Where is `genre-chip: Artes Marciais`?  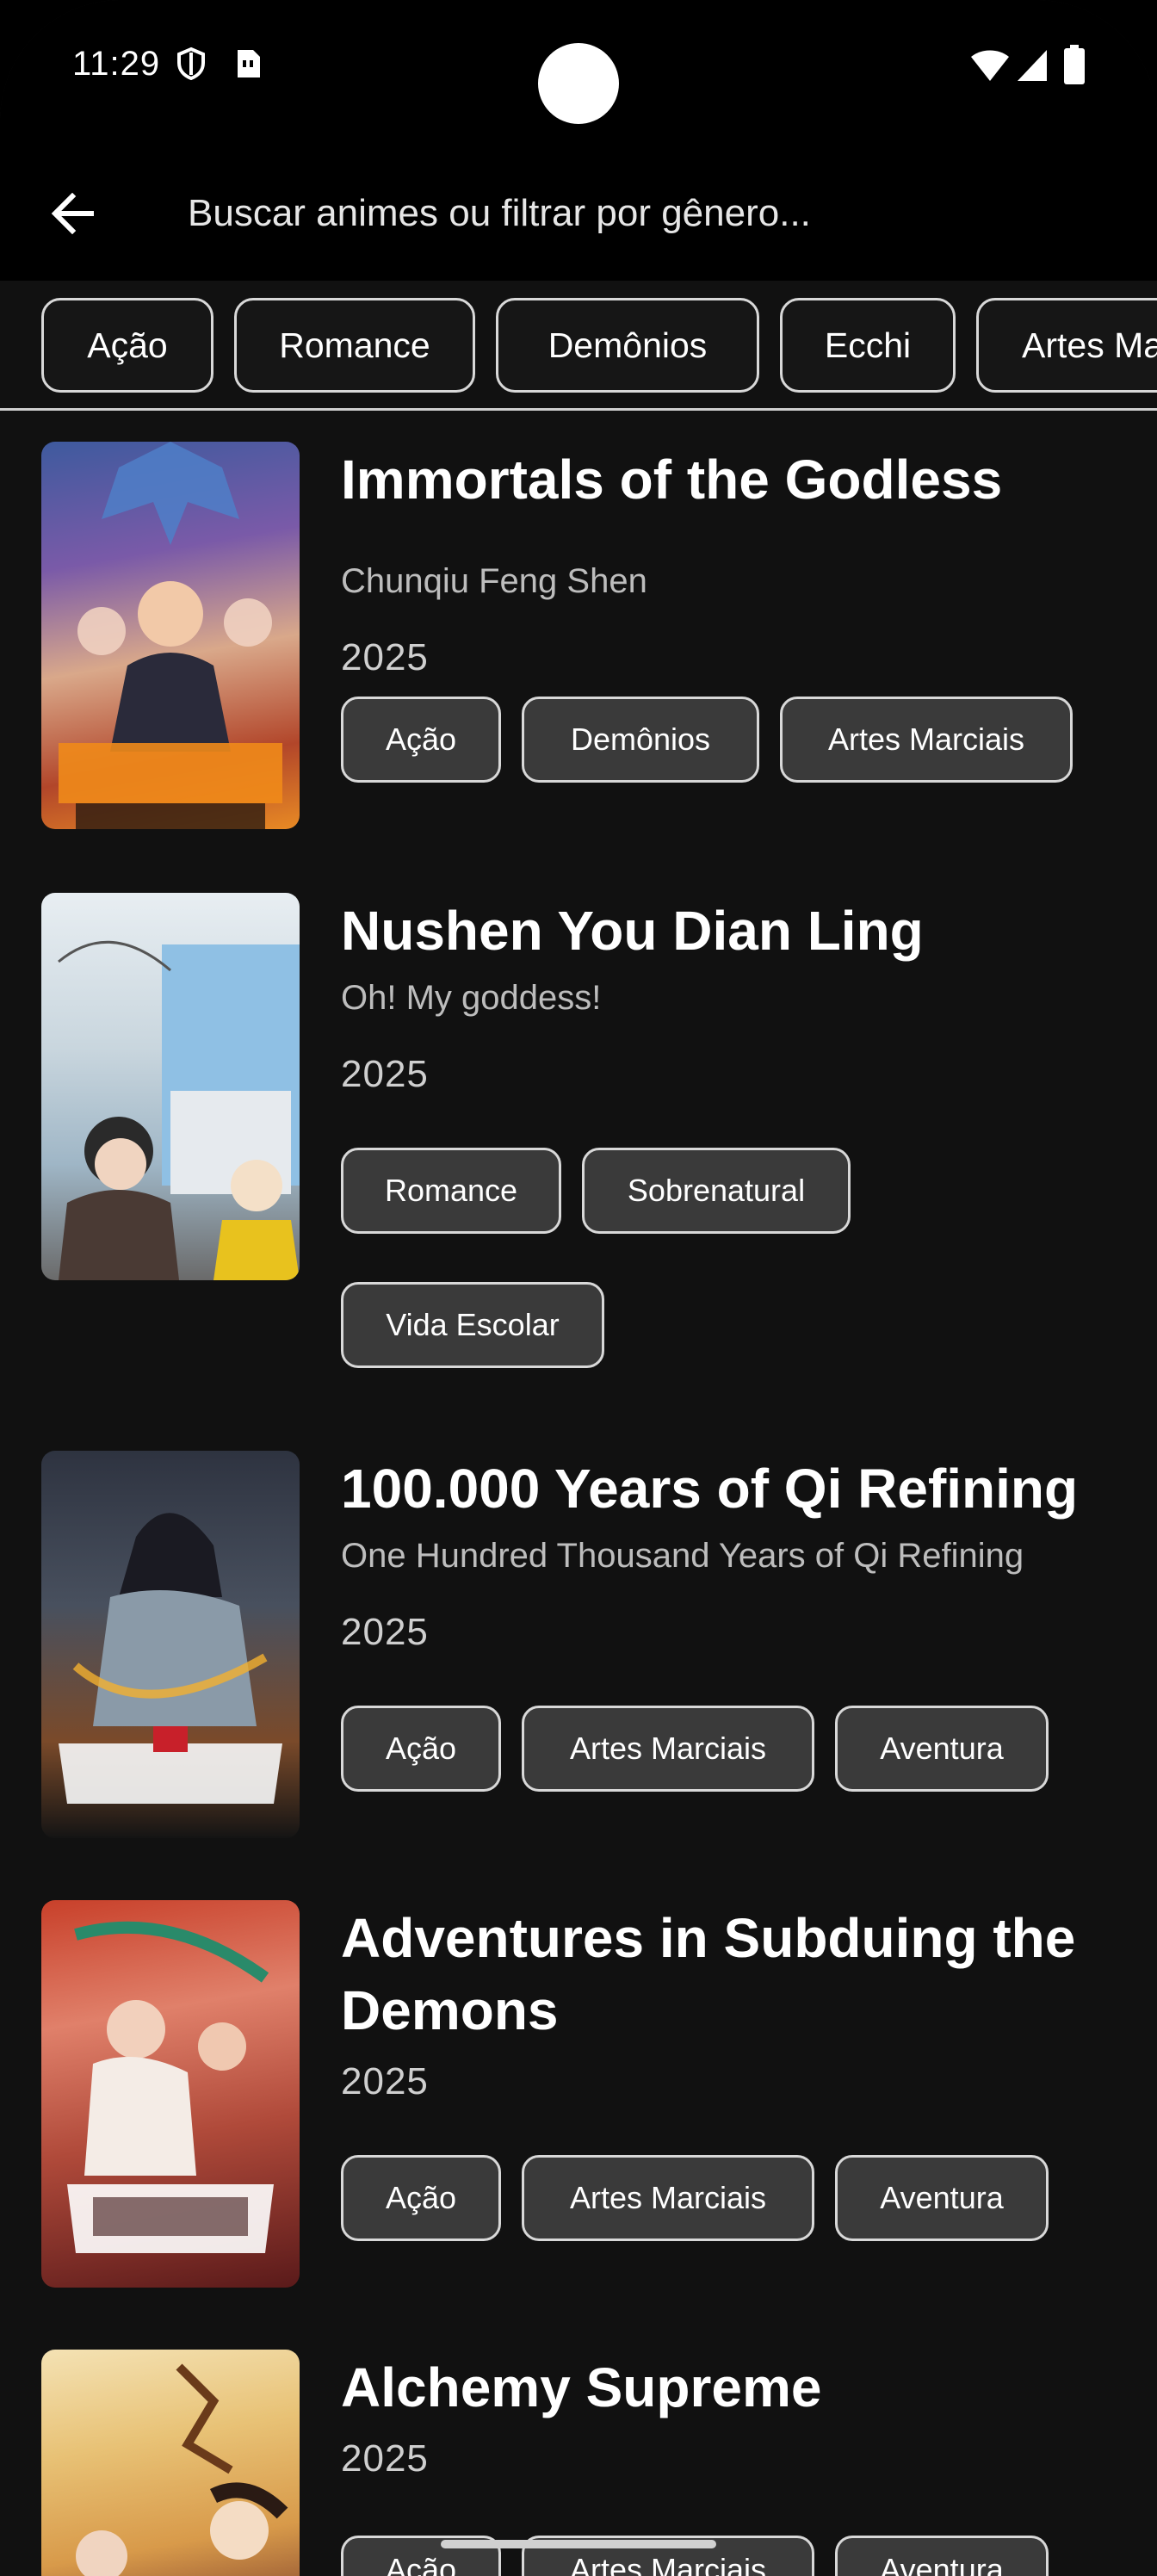
genre-chip: Artes Marciais is located at coordinates (1067, 346).